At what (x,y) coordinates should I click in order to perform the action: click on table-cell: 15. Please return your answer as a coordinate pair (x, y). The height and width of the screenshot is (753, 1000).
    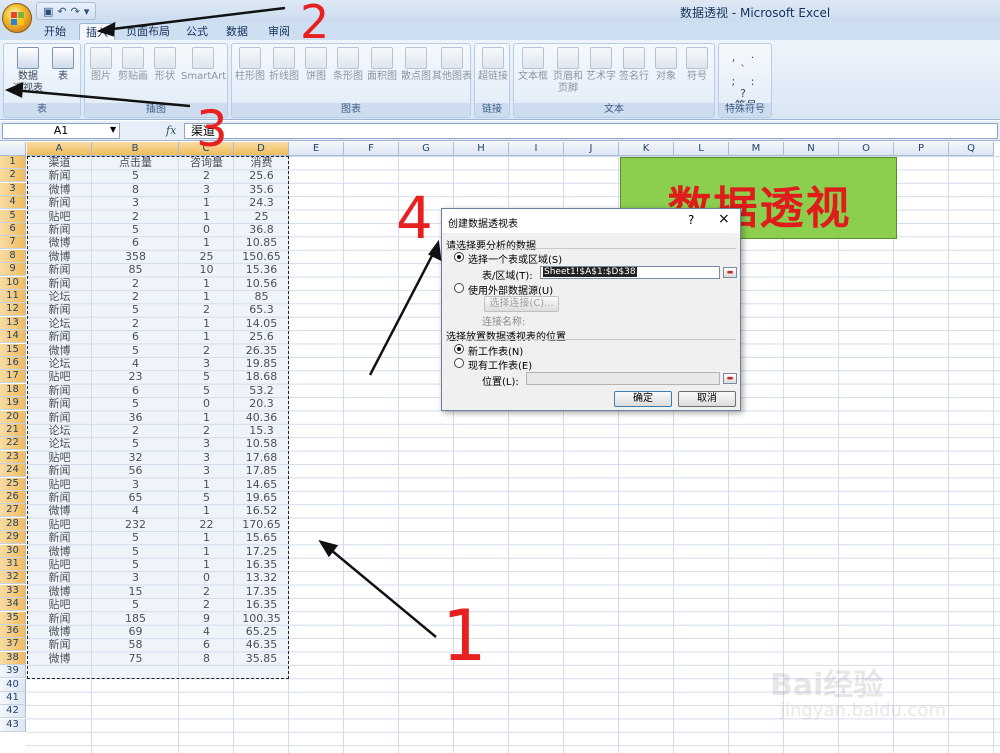
    Looking at the image, I should click on (135, 591).